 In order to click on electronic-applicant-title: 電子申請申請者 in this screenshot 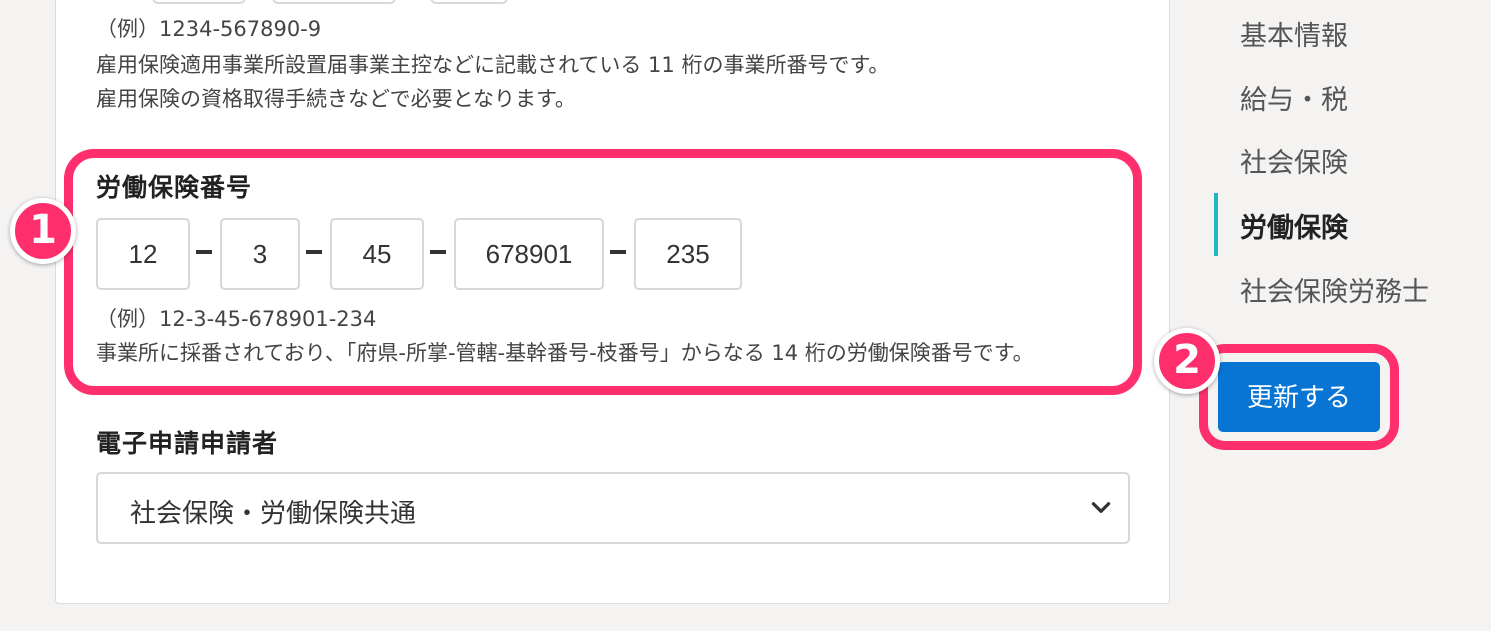, I will do `click(187, 443)`.